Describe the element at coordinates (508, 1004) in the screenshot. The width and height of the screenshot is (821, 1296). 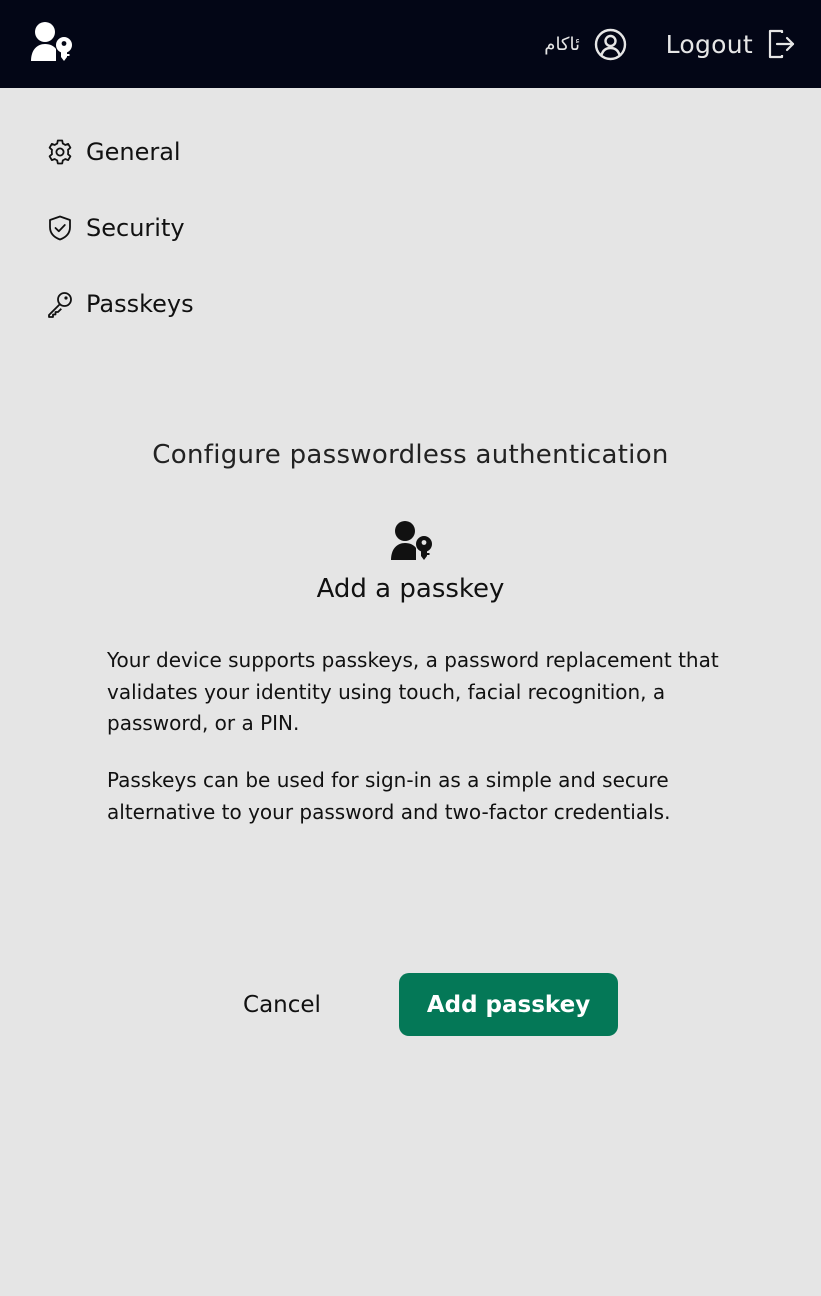
I see `add-passkey-button: Add passkey` at that location.